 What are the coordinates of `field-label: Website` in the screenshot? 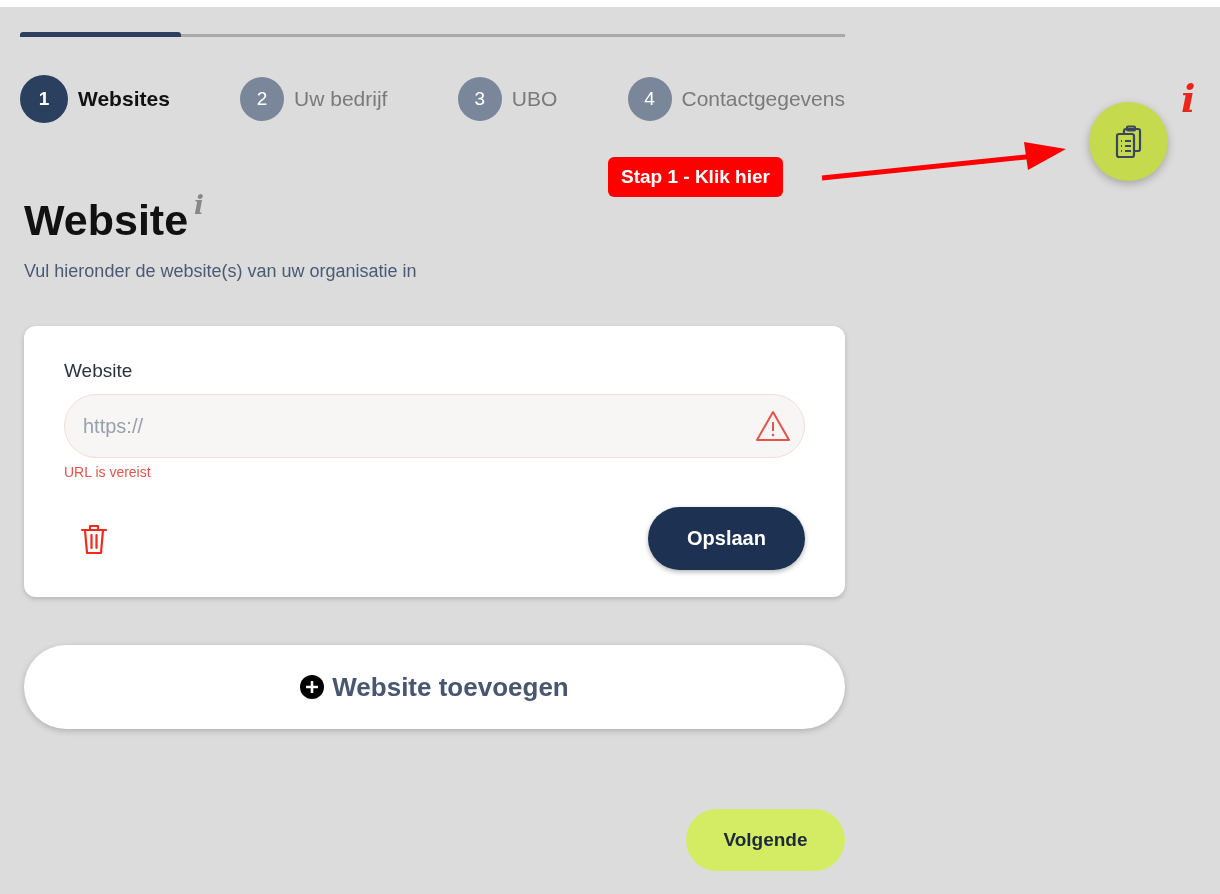 It's located at (99, 371).